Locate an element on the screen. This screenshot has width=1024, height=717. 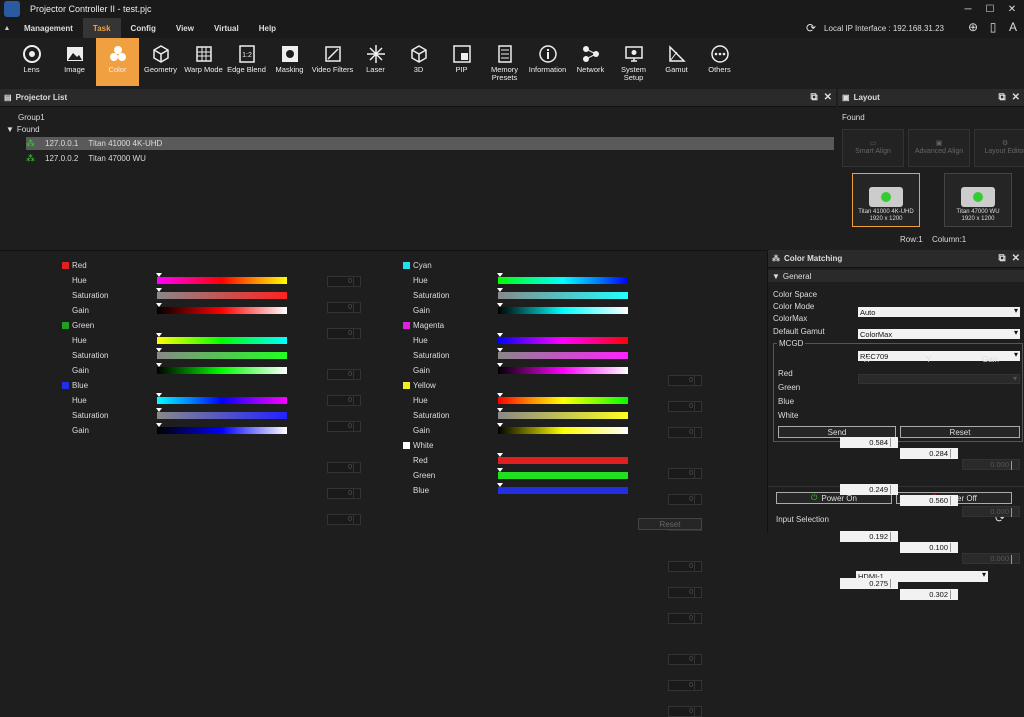
group-label: Group1 is located at coordinates (31, 117).